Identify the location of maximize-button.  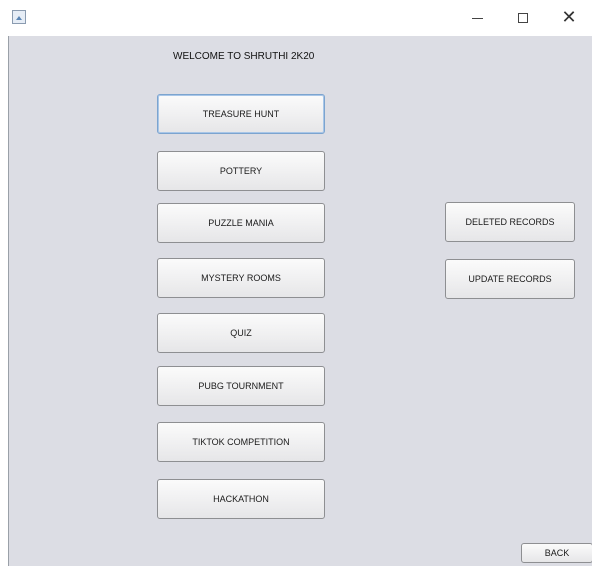
(523, 18).